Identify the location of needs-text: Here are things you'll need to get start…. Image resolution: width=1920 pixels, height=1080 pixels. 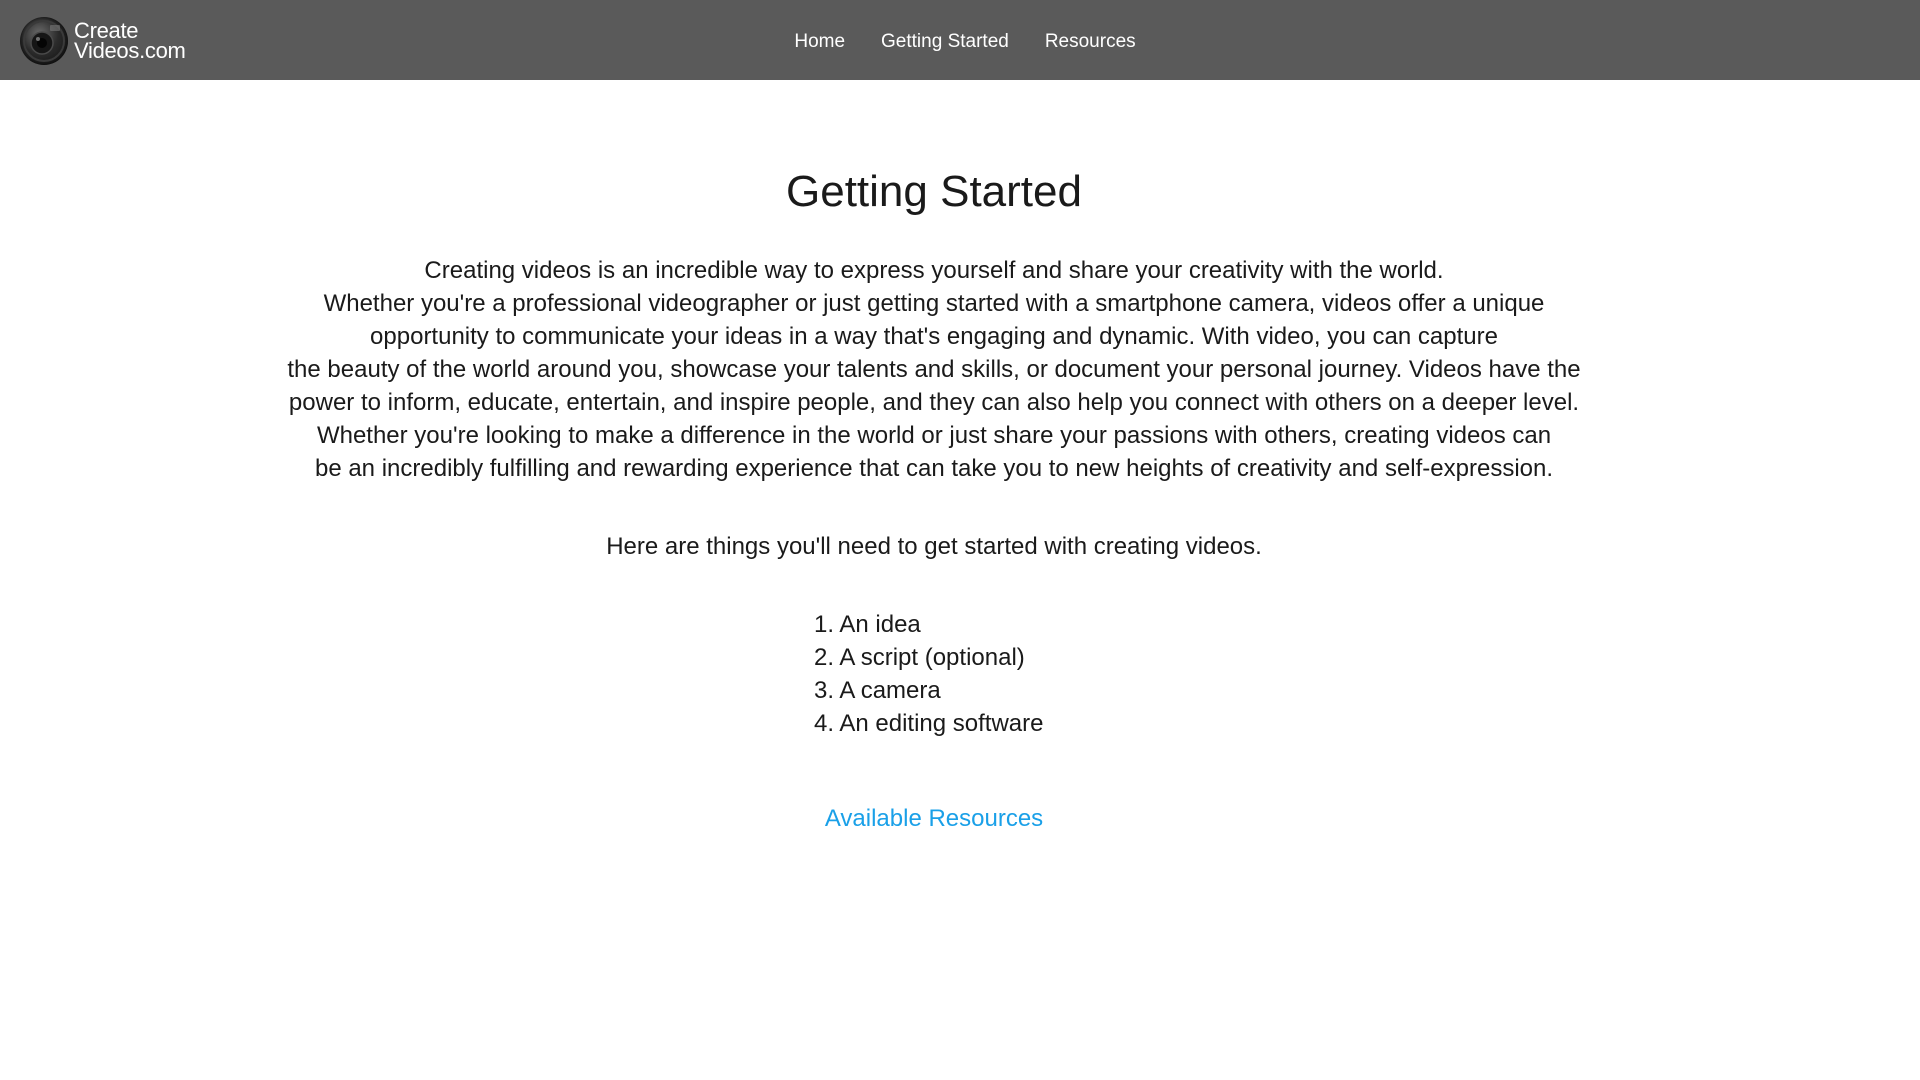
(934, 547).